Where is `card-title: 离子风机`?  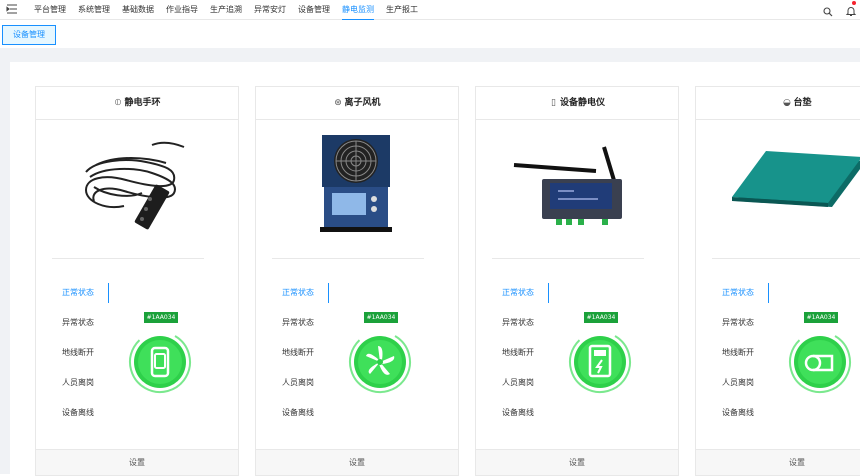
card-title: 离子风机 is located at coordinates (362, 103).